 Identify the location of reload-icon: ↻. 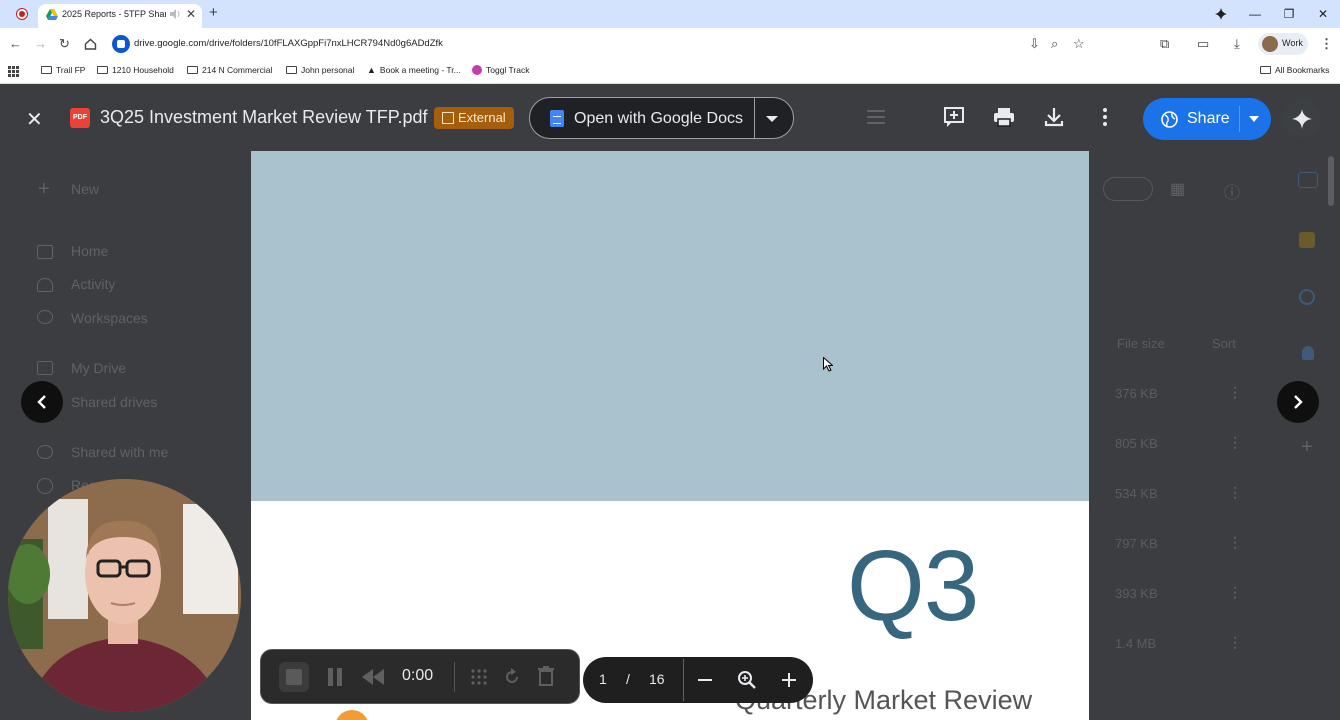
(64, 44).